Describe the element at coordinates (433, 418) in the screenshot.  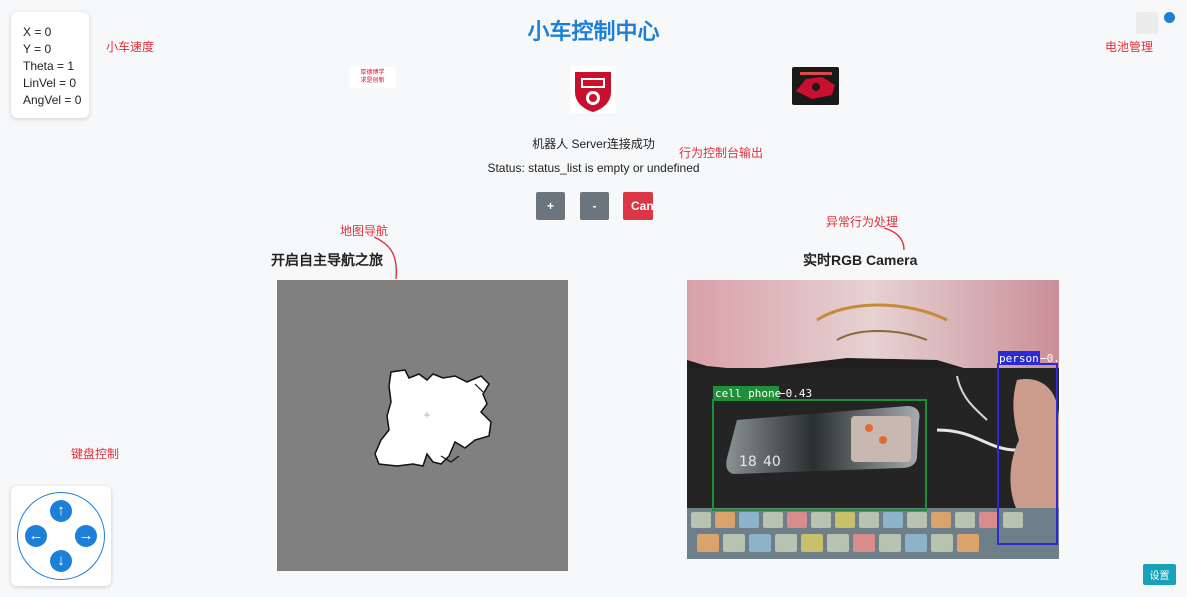
I see `explored-area` at that location.